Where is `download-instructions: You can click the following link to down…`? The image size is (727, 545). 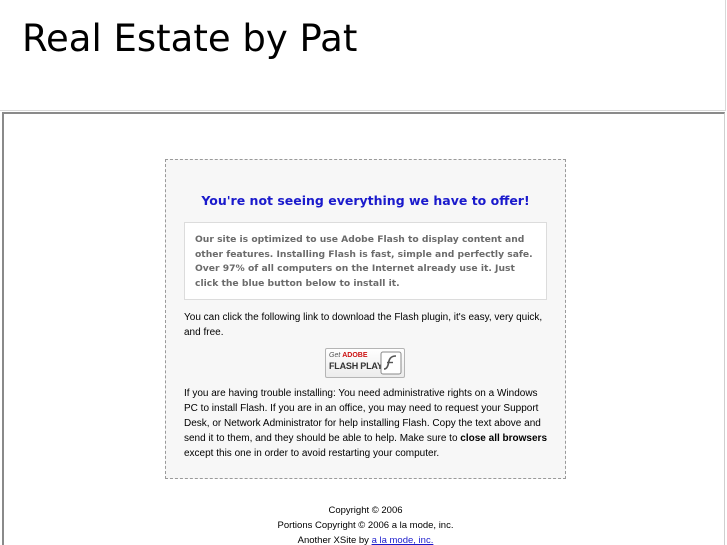
download-instructions: You can click the following link to down… is located at coordinates (363, 325).